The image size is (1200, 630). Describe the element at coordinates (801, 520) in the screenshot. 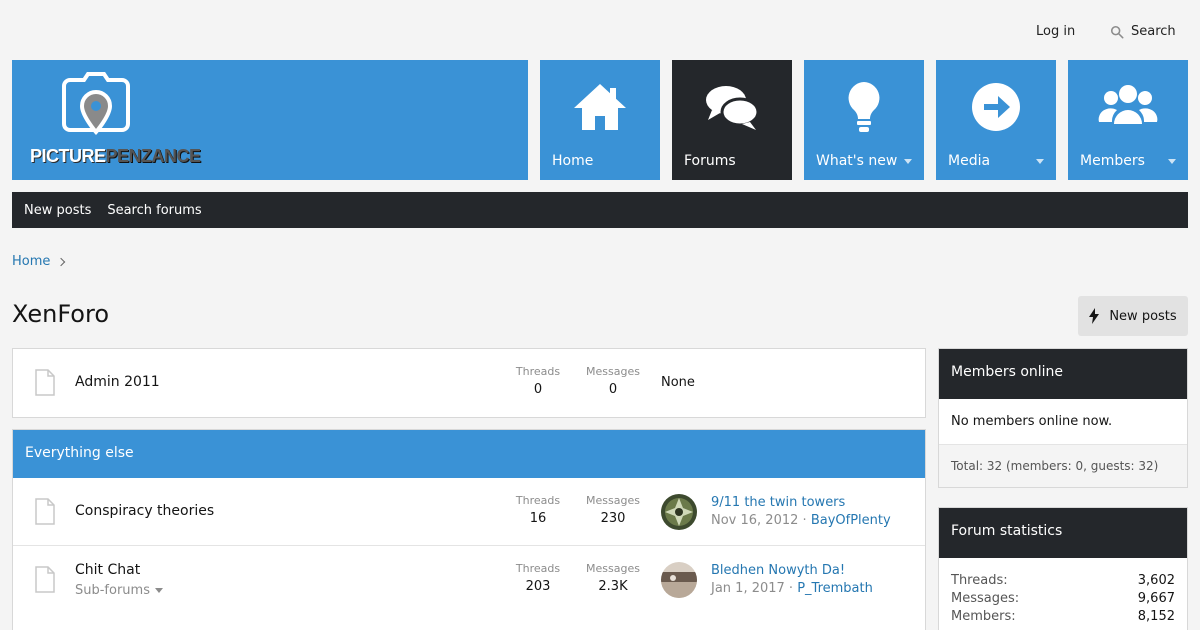

I see `last-post-meta: Nov 16, 2012 · BayOfPlenty` at that location.